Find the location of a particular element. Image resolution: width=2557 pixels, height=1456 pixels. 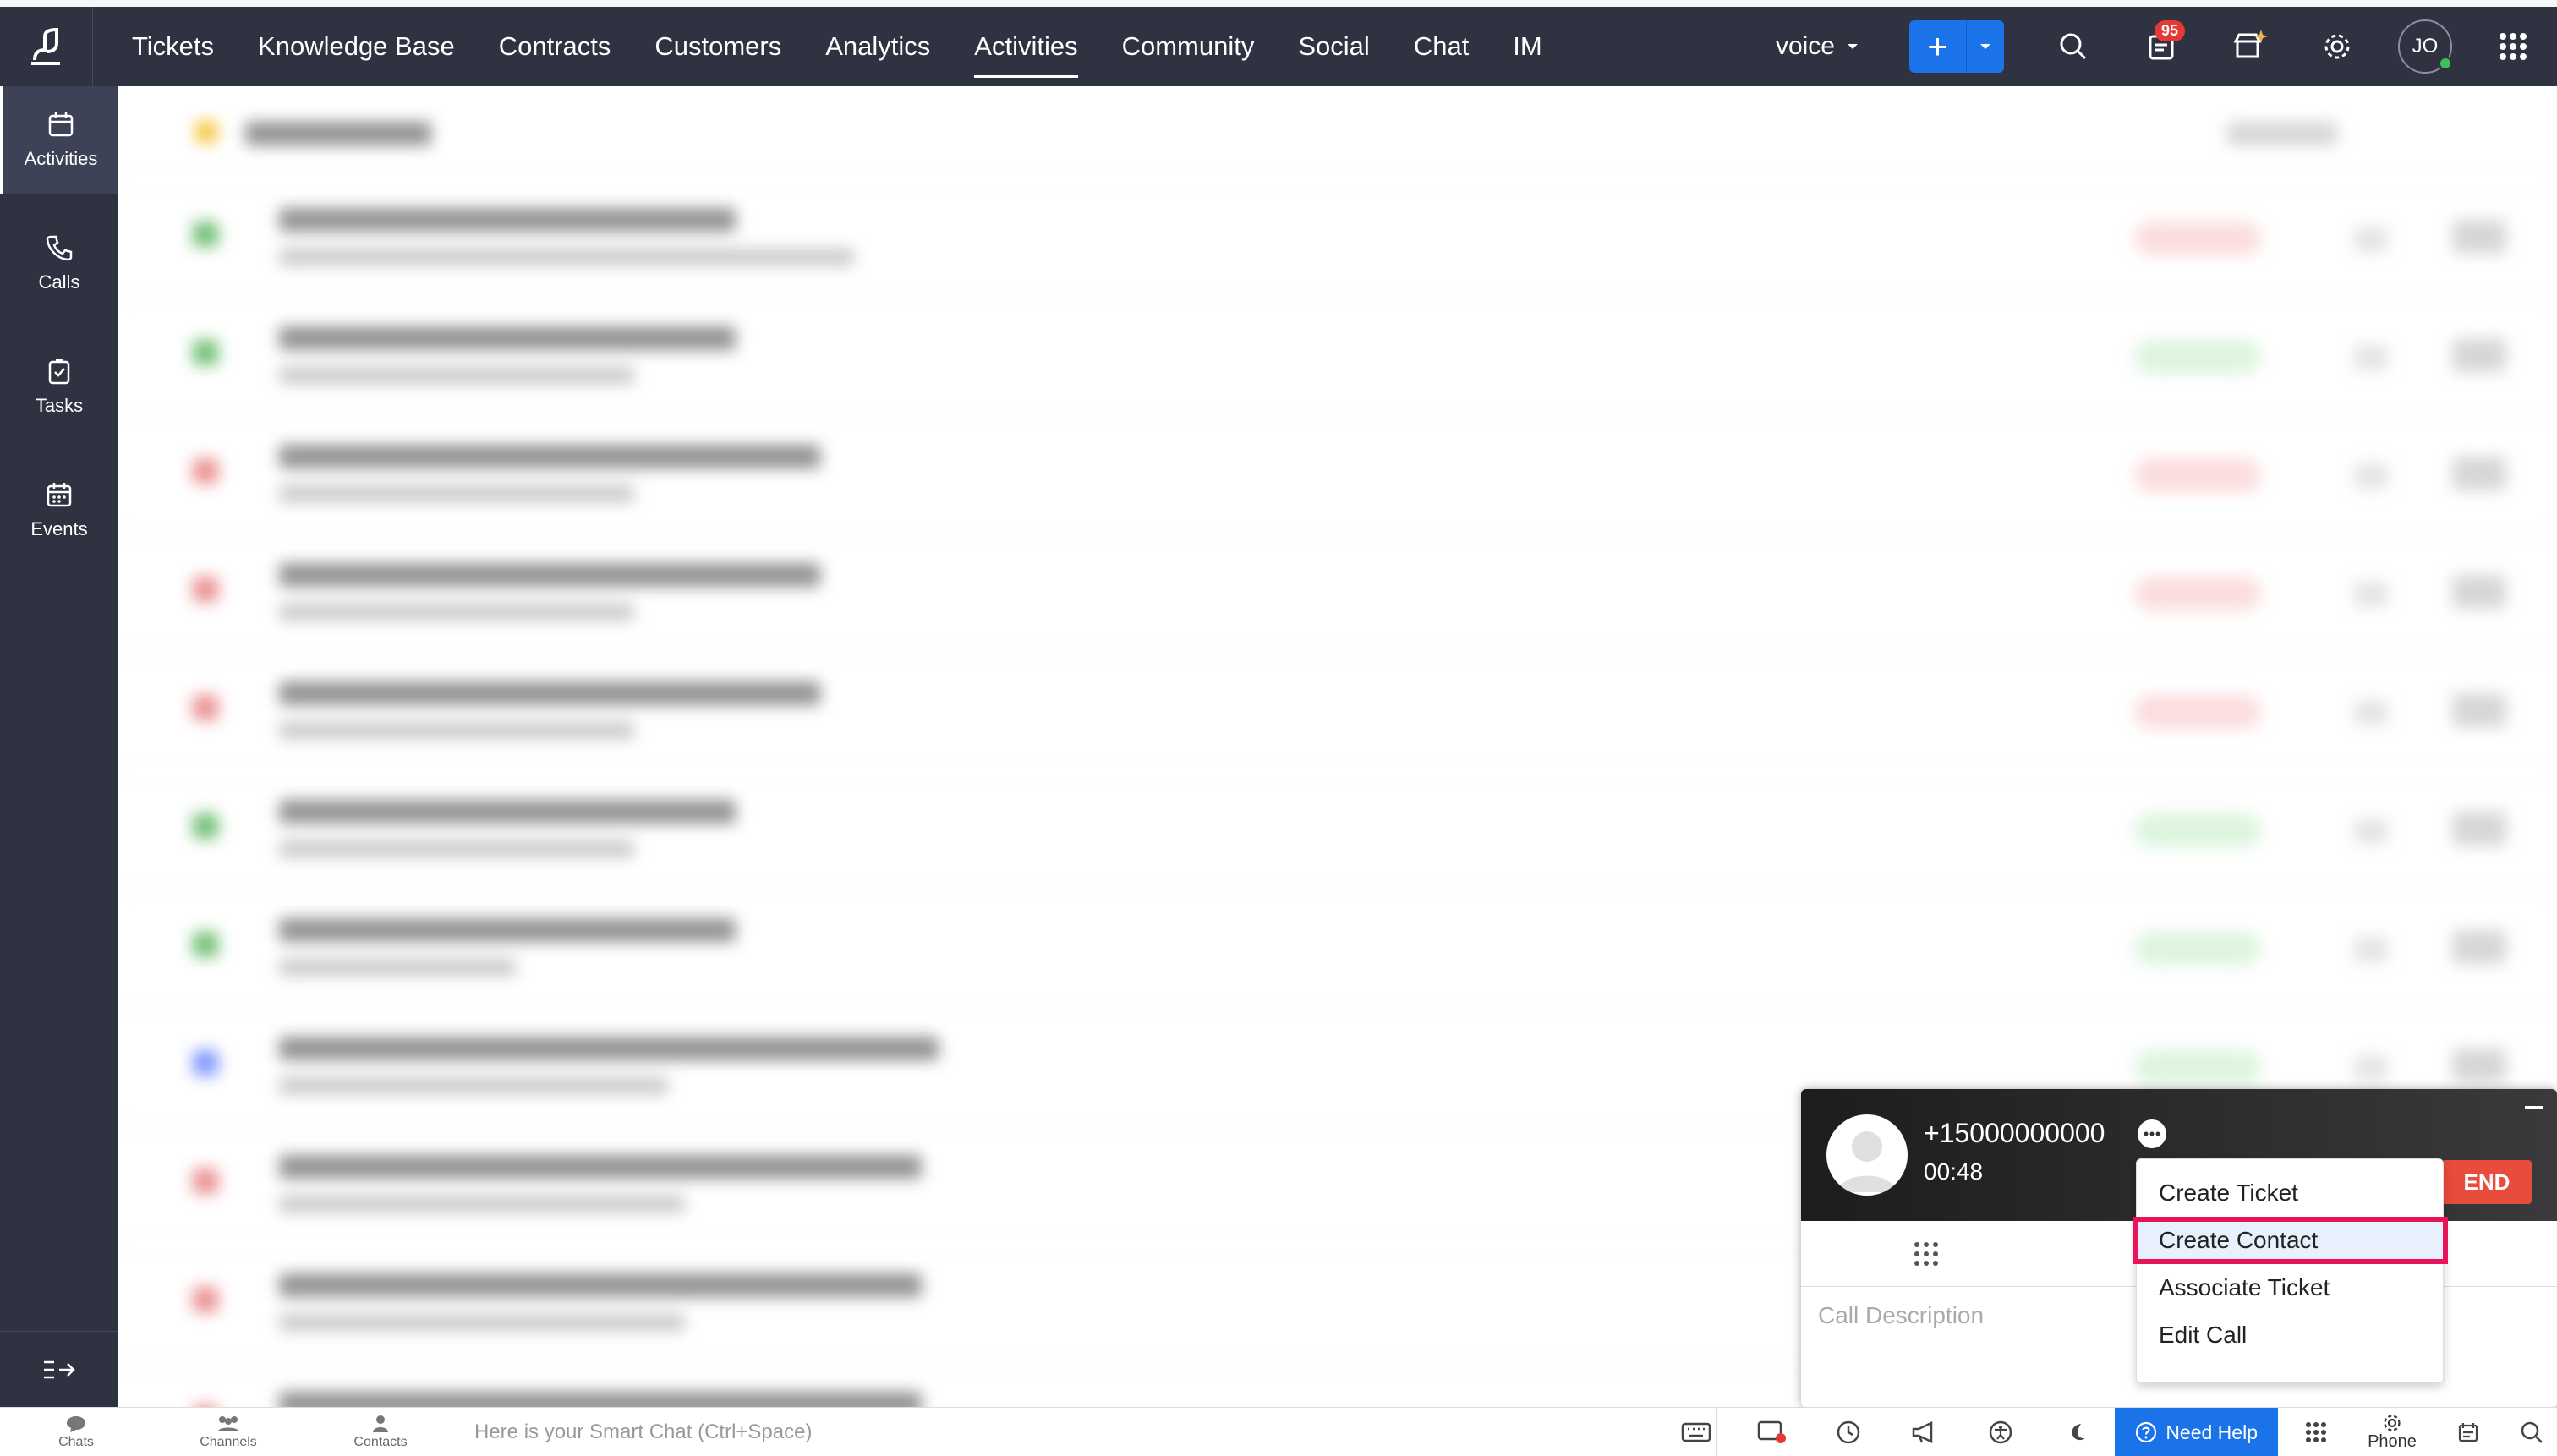

sidebar-item-activities: Activities is located at coordinates (59, 140).